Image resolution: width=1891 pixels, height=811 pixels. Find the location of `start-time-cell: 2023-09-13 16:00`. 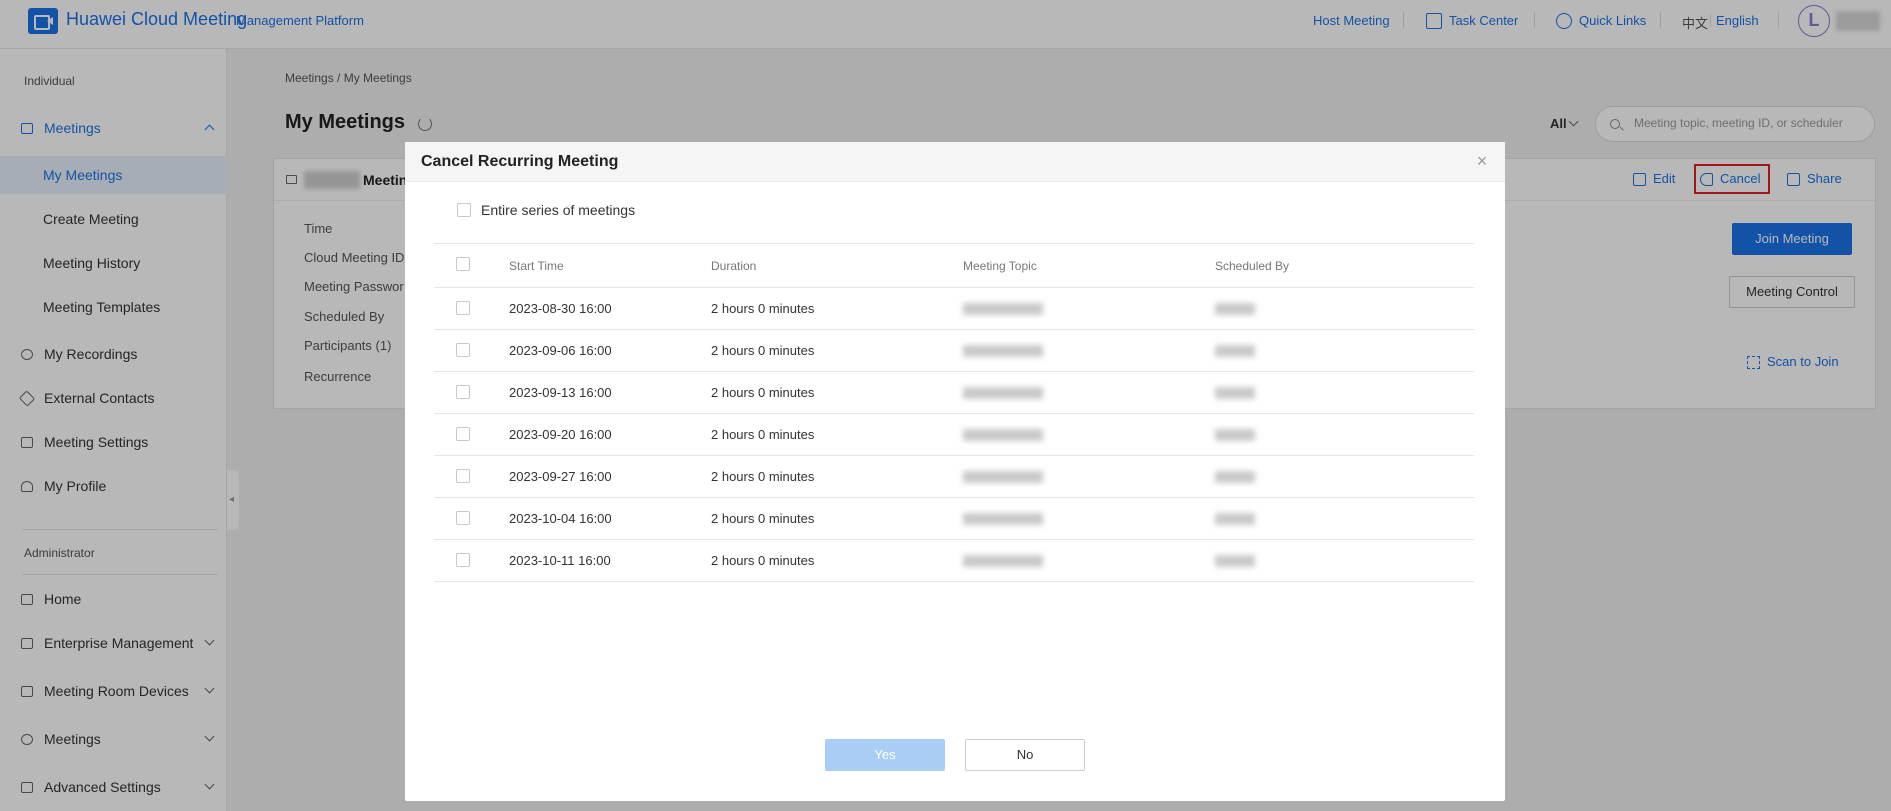

start-time-cell: 2023-09-13 16:00 is located at coordinates (560, 392).